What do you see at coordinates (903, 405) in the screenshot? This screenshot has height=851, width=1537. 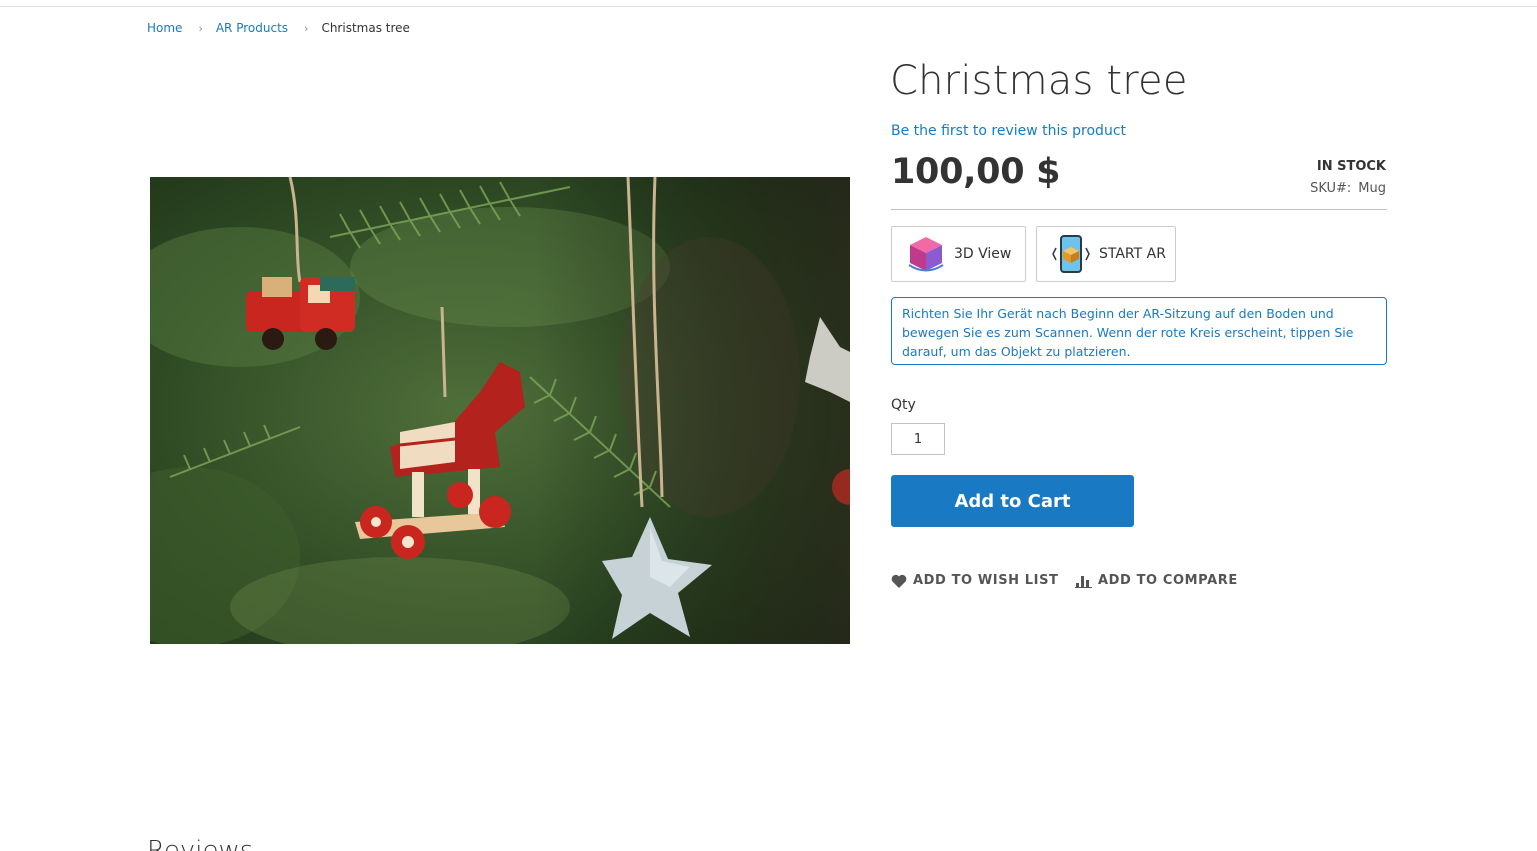 I see `qty-label: Qty` at bounding box center [903, 405].